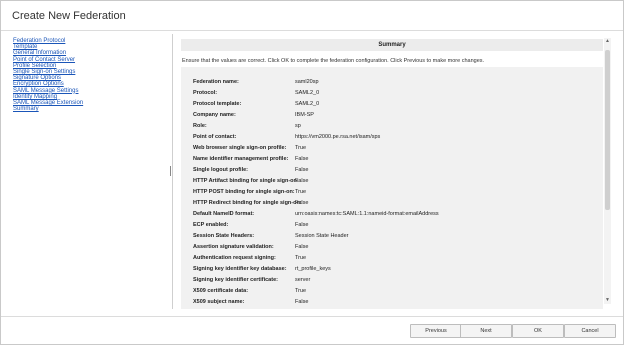 The height and width of the screenshot is (345, 624). What do you see at coordinates (214, 115) in the screenshot?
I see `row-label: Company name:` at bounding box center [214, 115].